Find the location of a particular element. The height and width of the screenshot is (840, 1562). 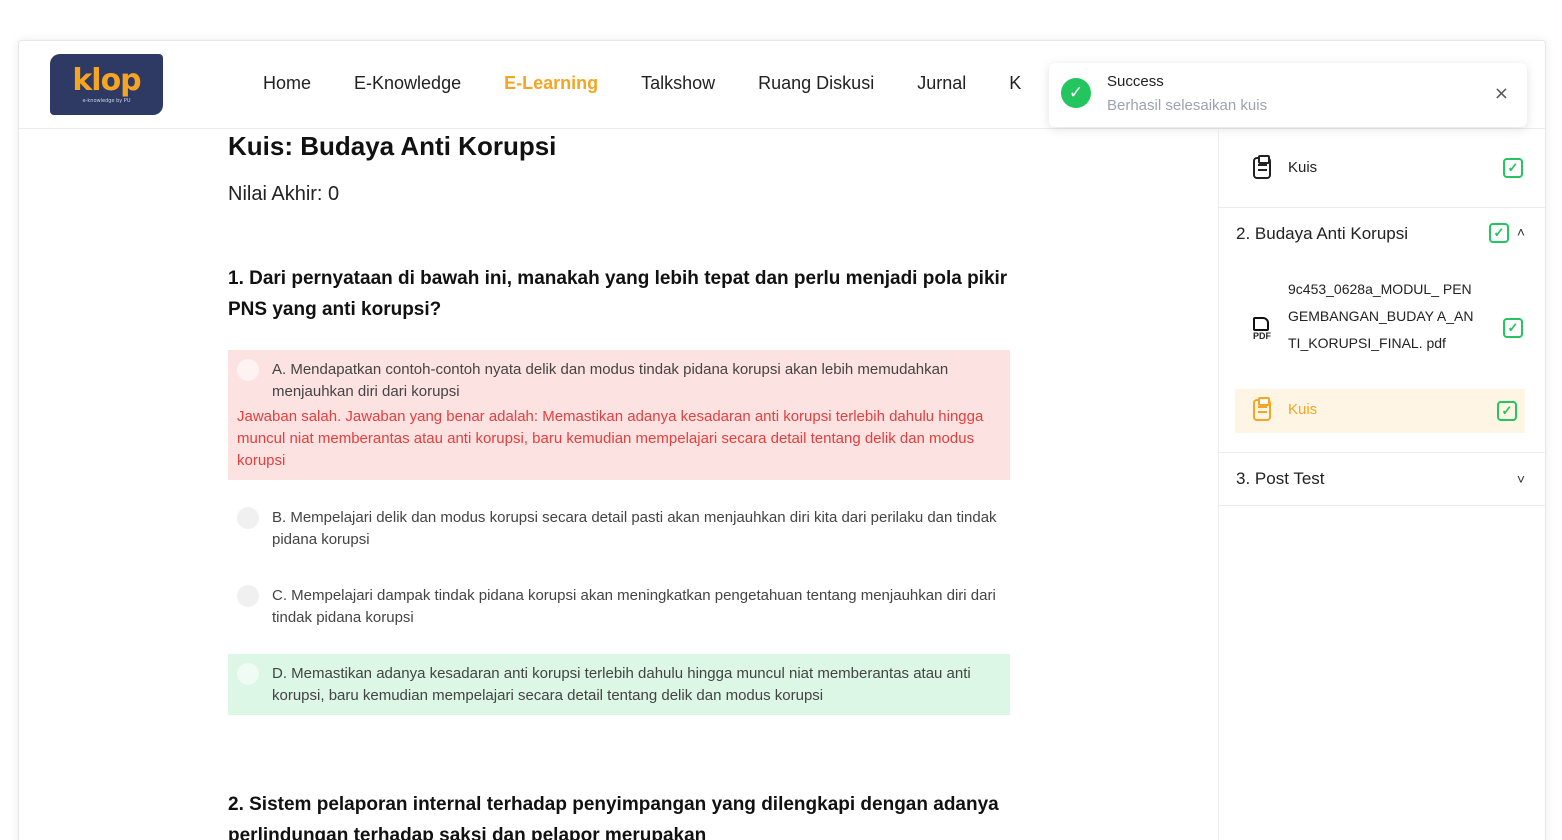

nav-truncated-item: K is located at coordinates (1015, 83).